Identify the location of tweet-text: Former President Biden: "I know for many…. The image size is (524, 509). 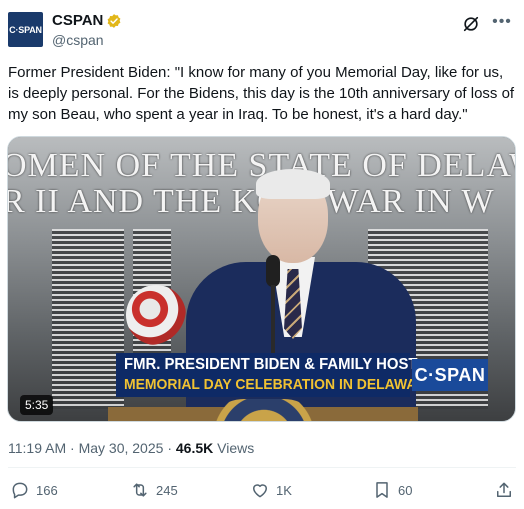
(261, 93).